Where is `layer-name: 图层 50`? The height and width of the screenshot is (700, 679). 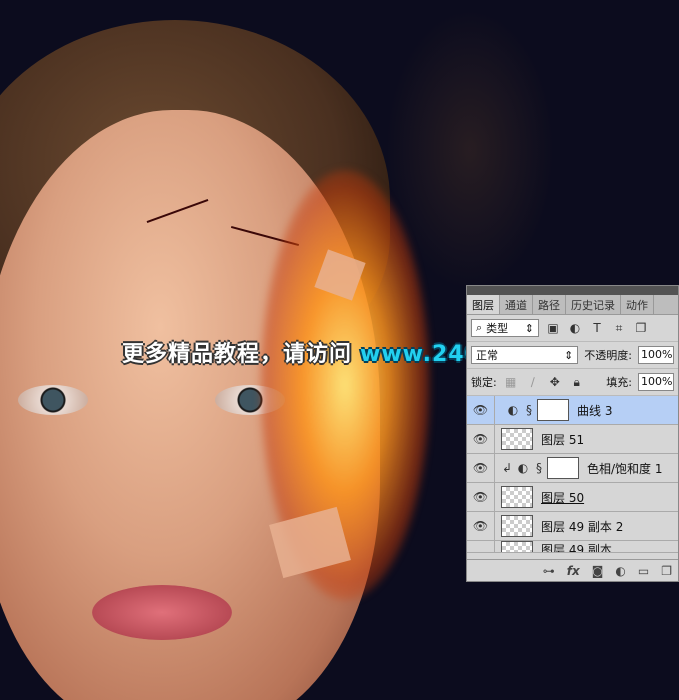
layer-name: 图层 50 is located at coordinates (563, 497).